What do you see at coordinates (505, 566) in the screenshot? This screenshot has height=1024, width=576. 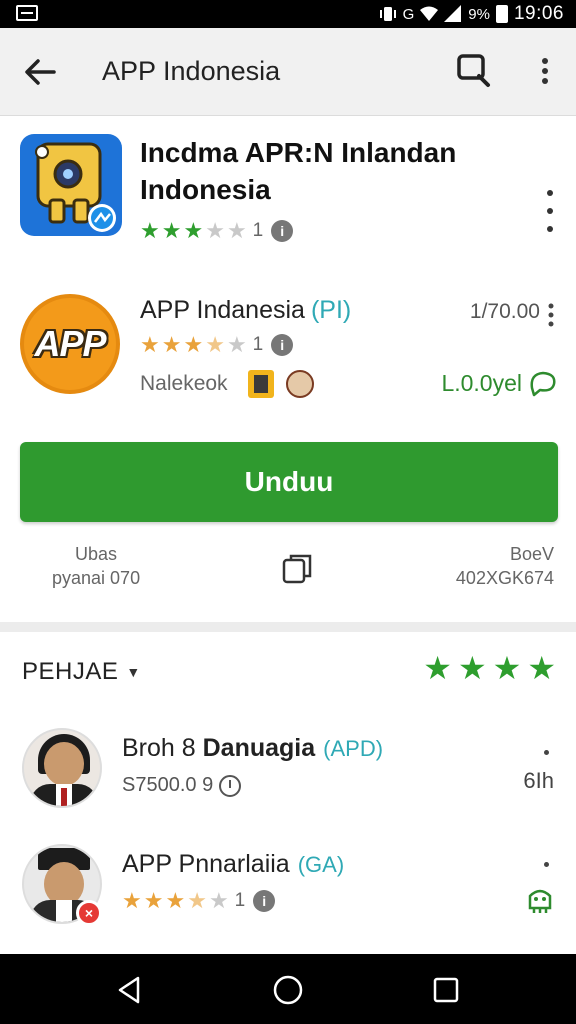 I see `meta-right: BoeV 402XGK674` at bounding box center [505, 566].